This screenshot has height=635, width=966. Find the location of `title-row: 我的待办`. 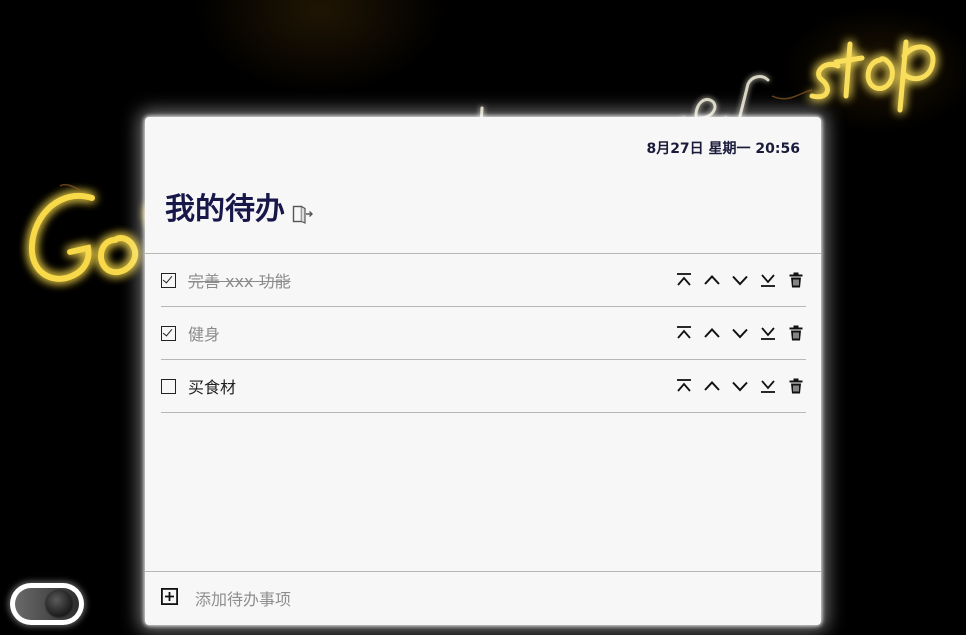

title-row: 我的待办 is located at coordinates (239, 210).